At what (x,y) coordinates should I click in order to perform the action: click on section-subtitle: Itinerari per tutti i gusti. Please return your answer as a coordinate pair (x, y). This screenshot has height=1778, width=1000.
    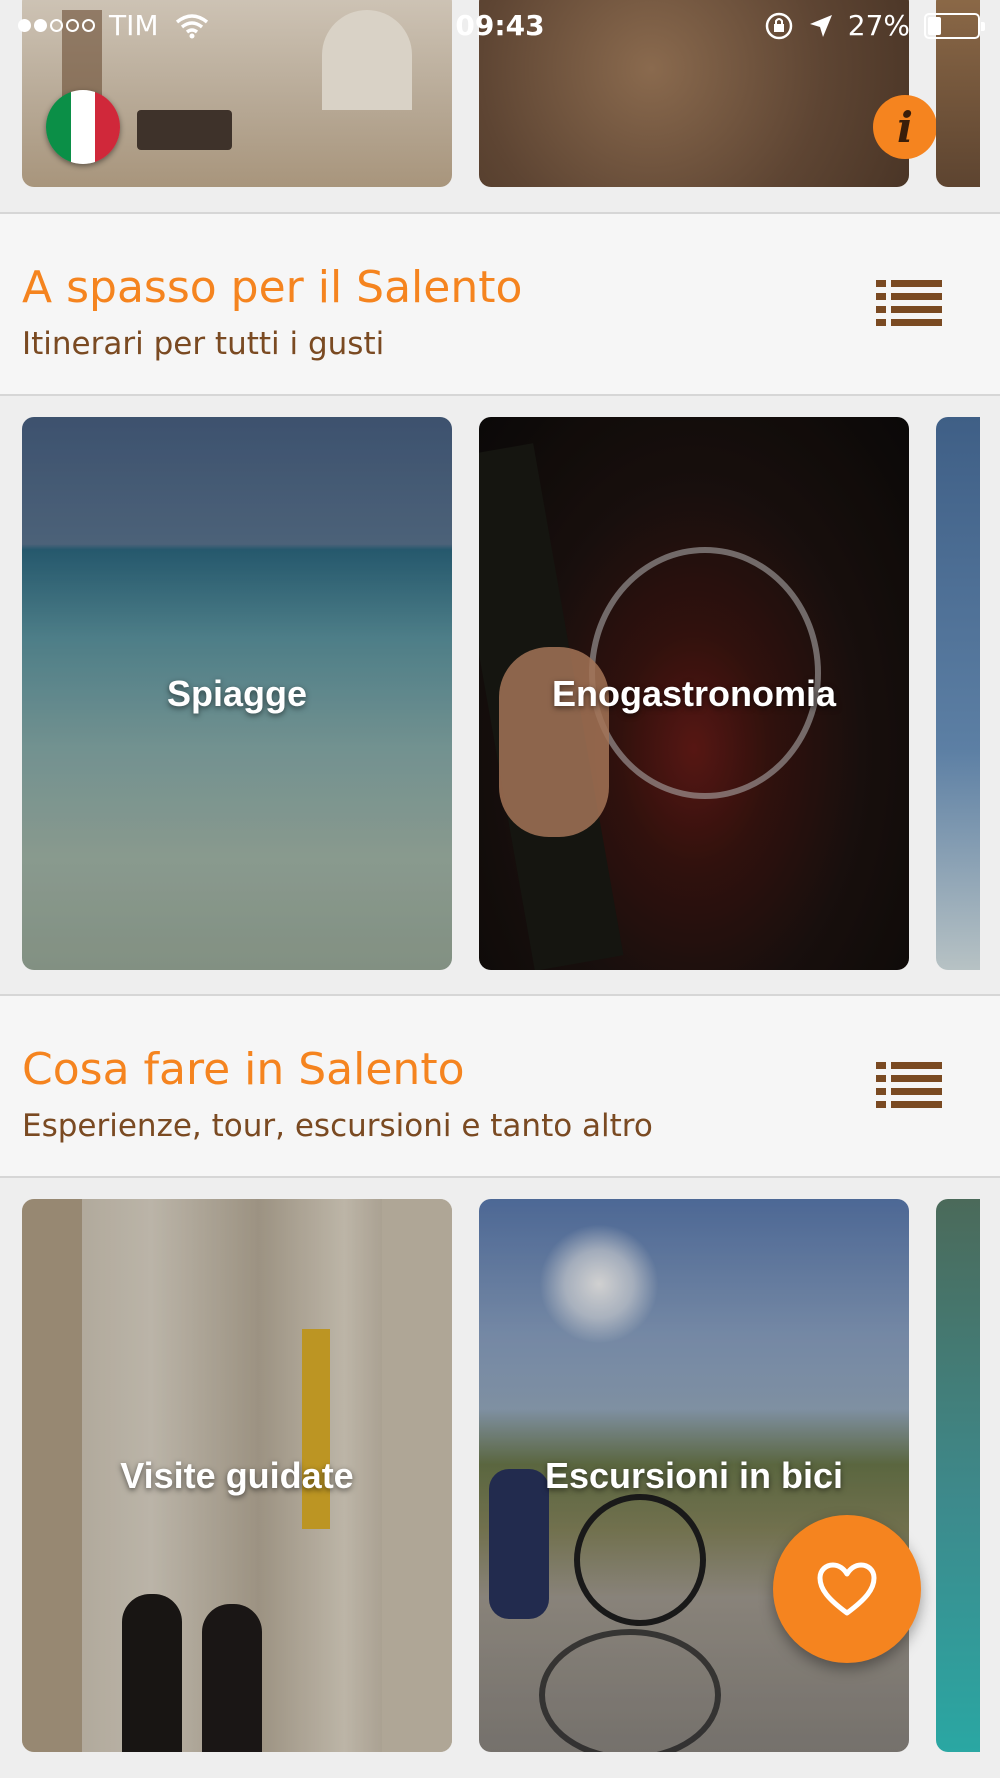
    Looking at the image, I should click on (203, 344).